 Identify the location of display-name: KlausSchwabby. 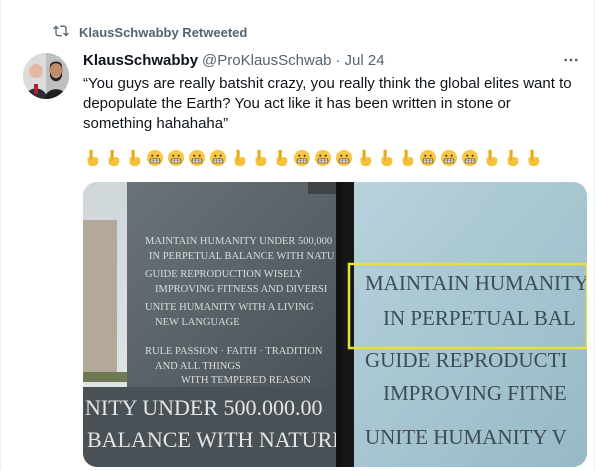
(140, 60).